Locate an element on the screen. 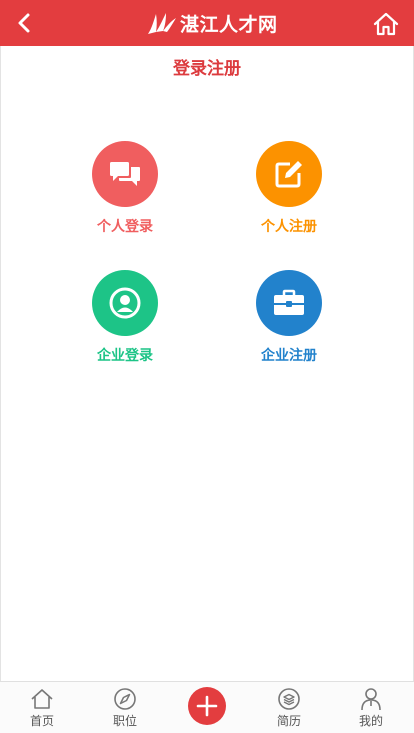  page-title: 登录注册 is located at coordinates (207, 69).